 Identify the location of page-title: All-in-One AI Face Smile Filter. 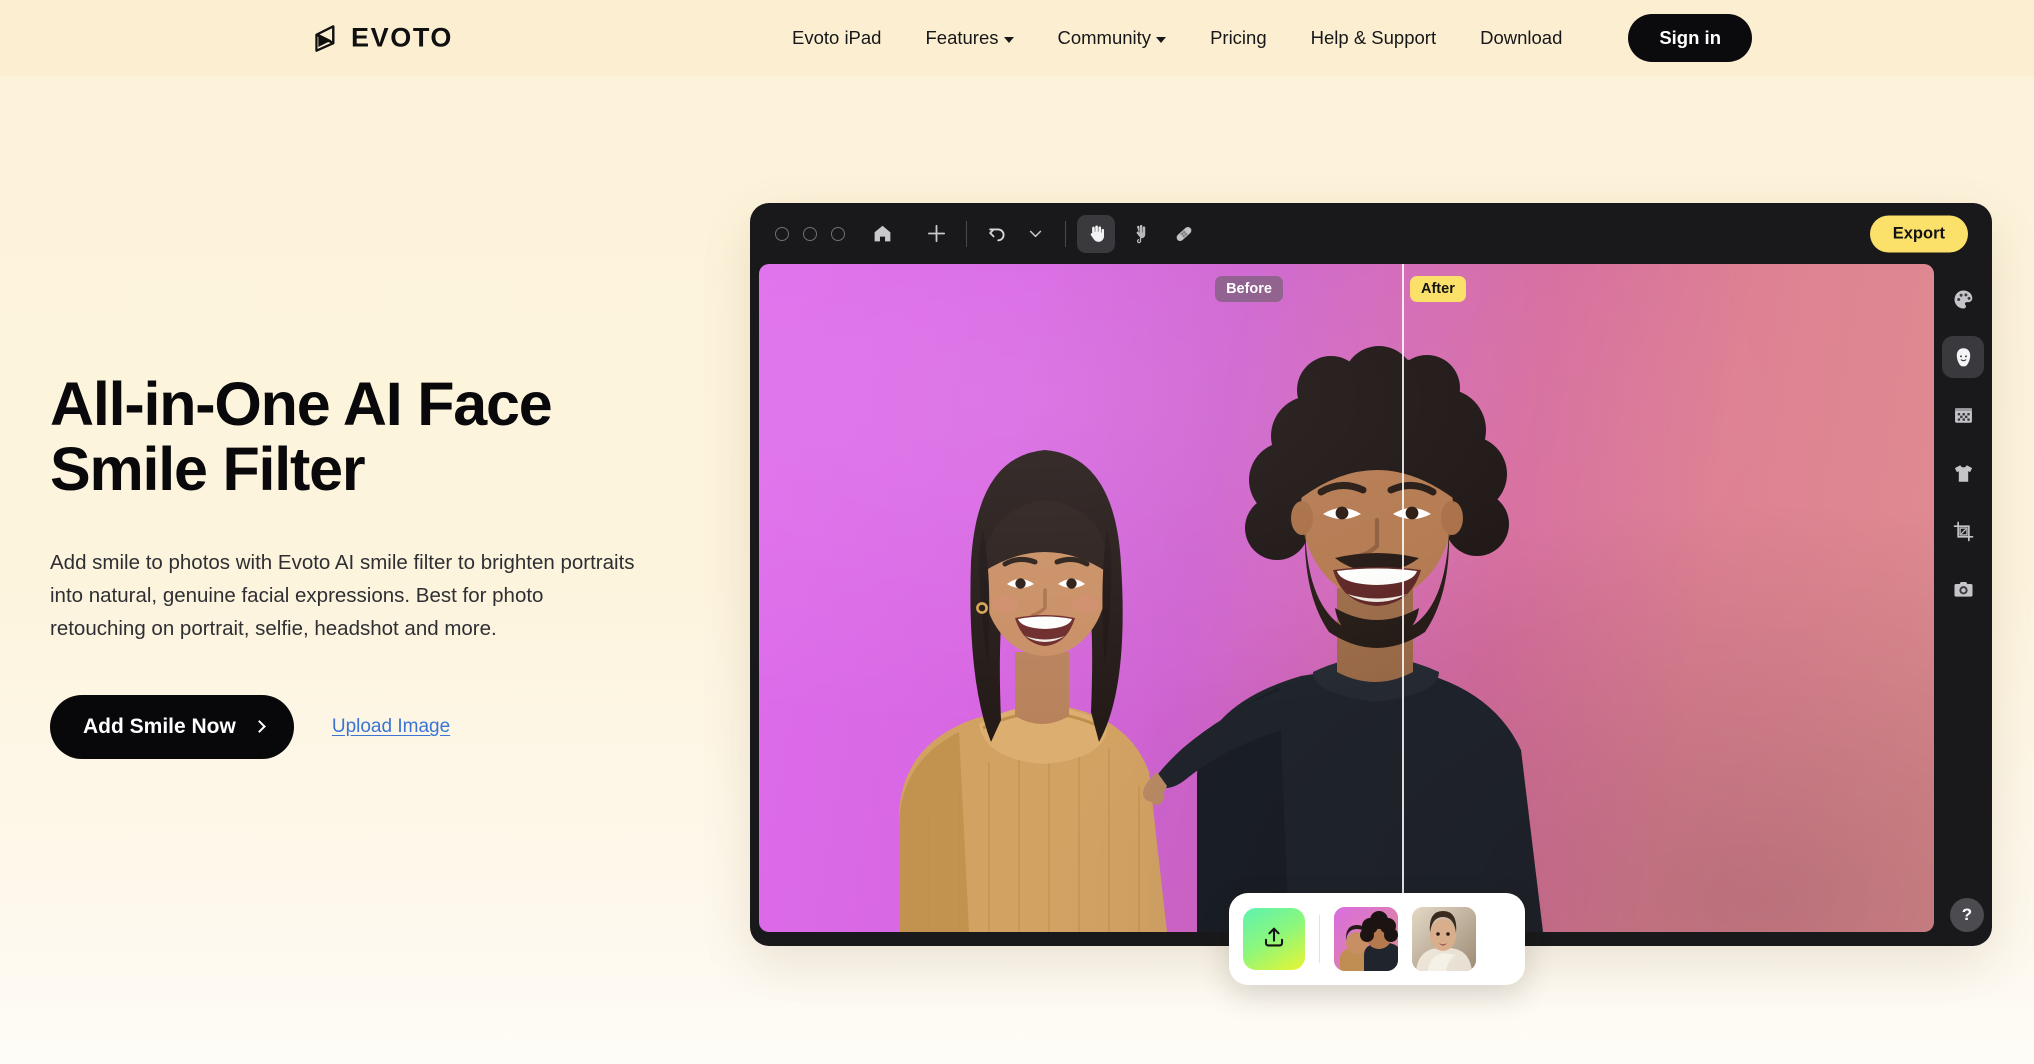
(370, 437).